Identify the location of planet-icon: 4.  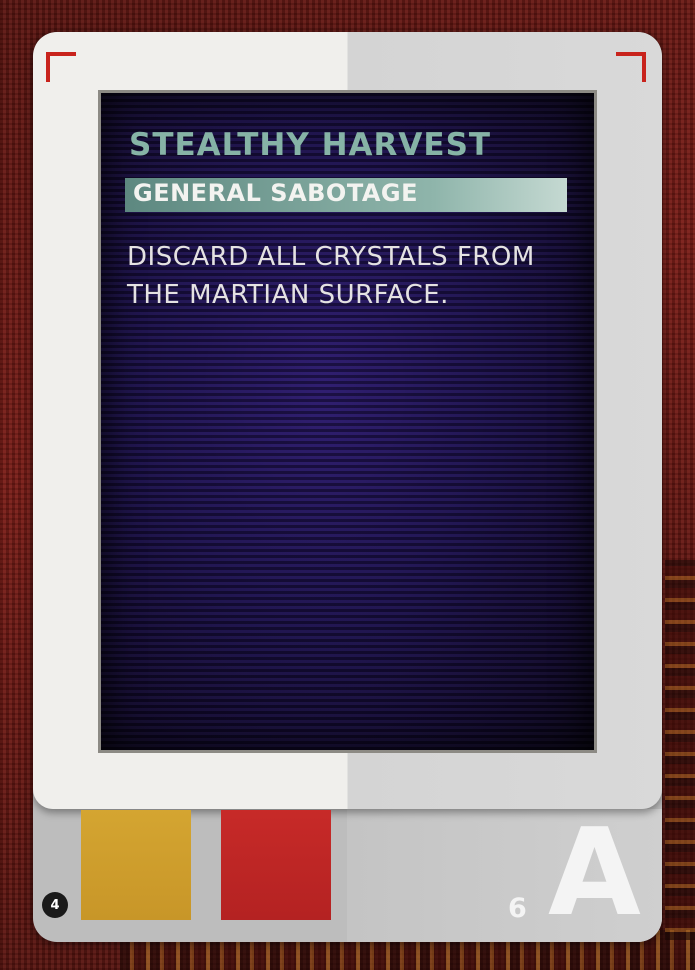
(55, 905).